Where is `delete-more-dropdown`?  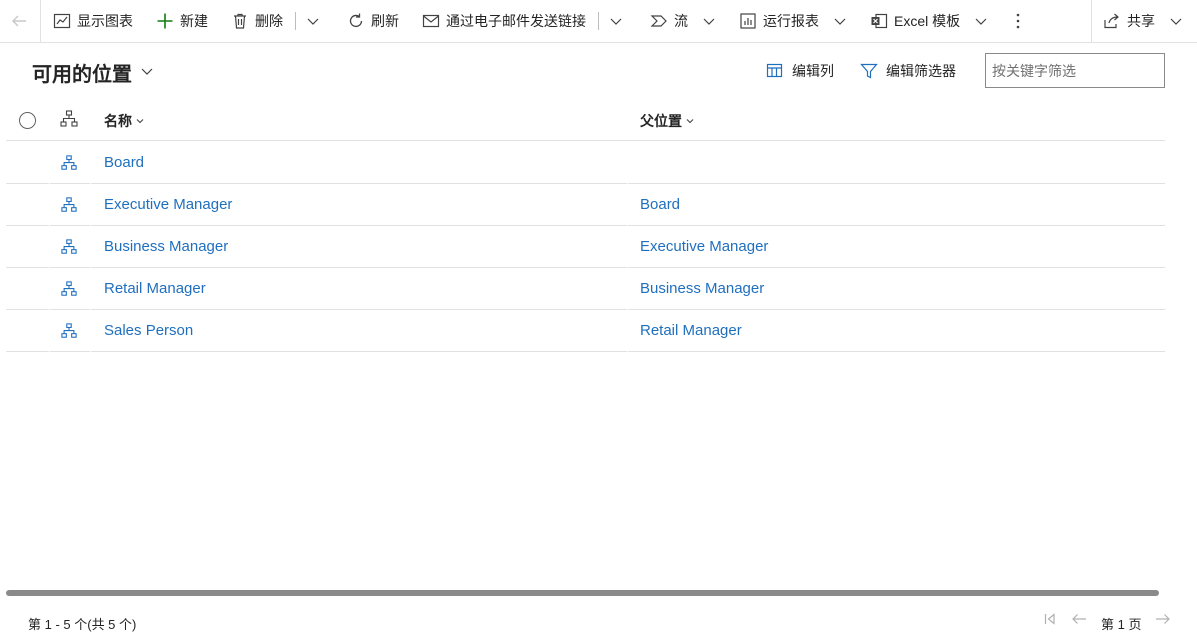 delete-more-dropdown is located at coordinates (316, 21).